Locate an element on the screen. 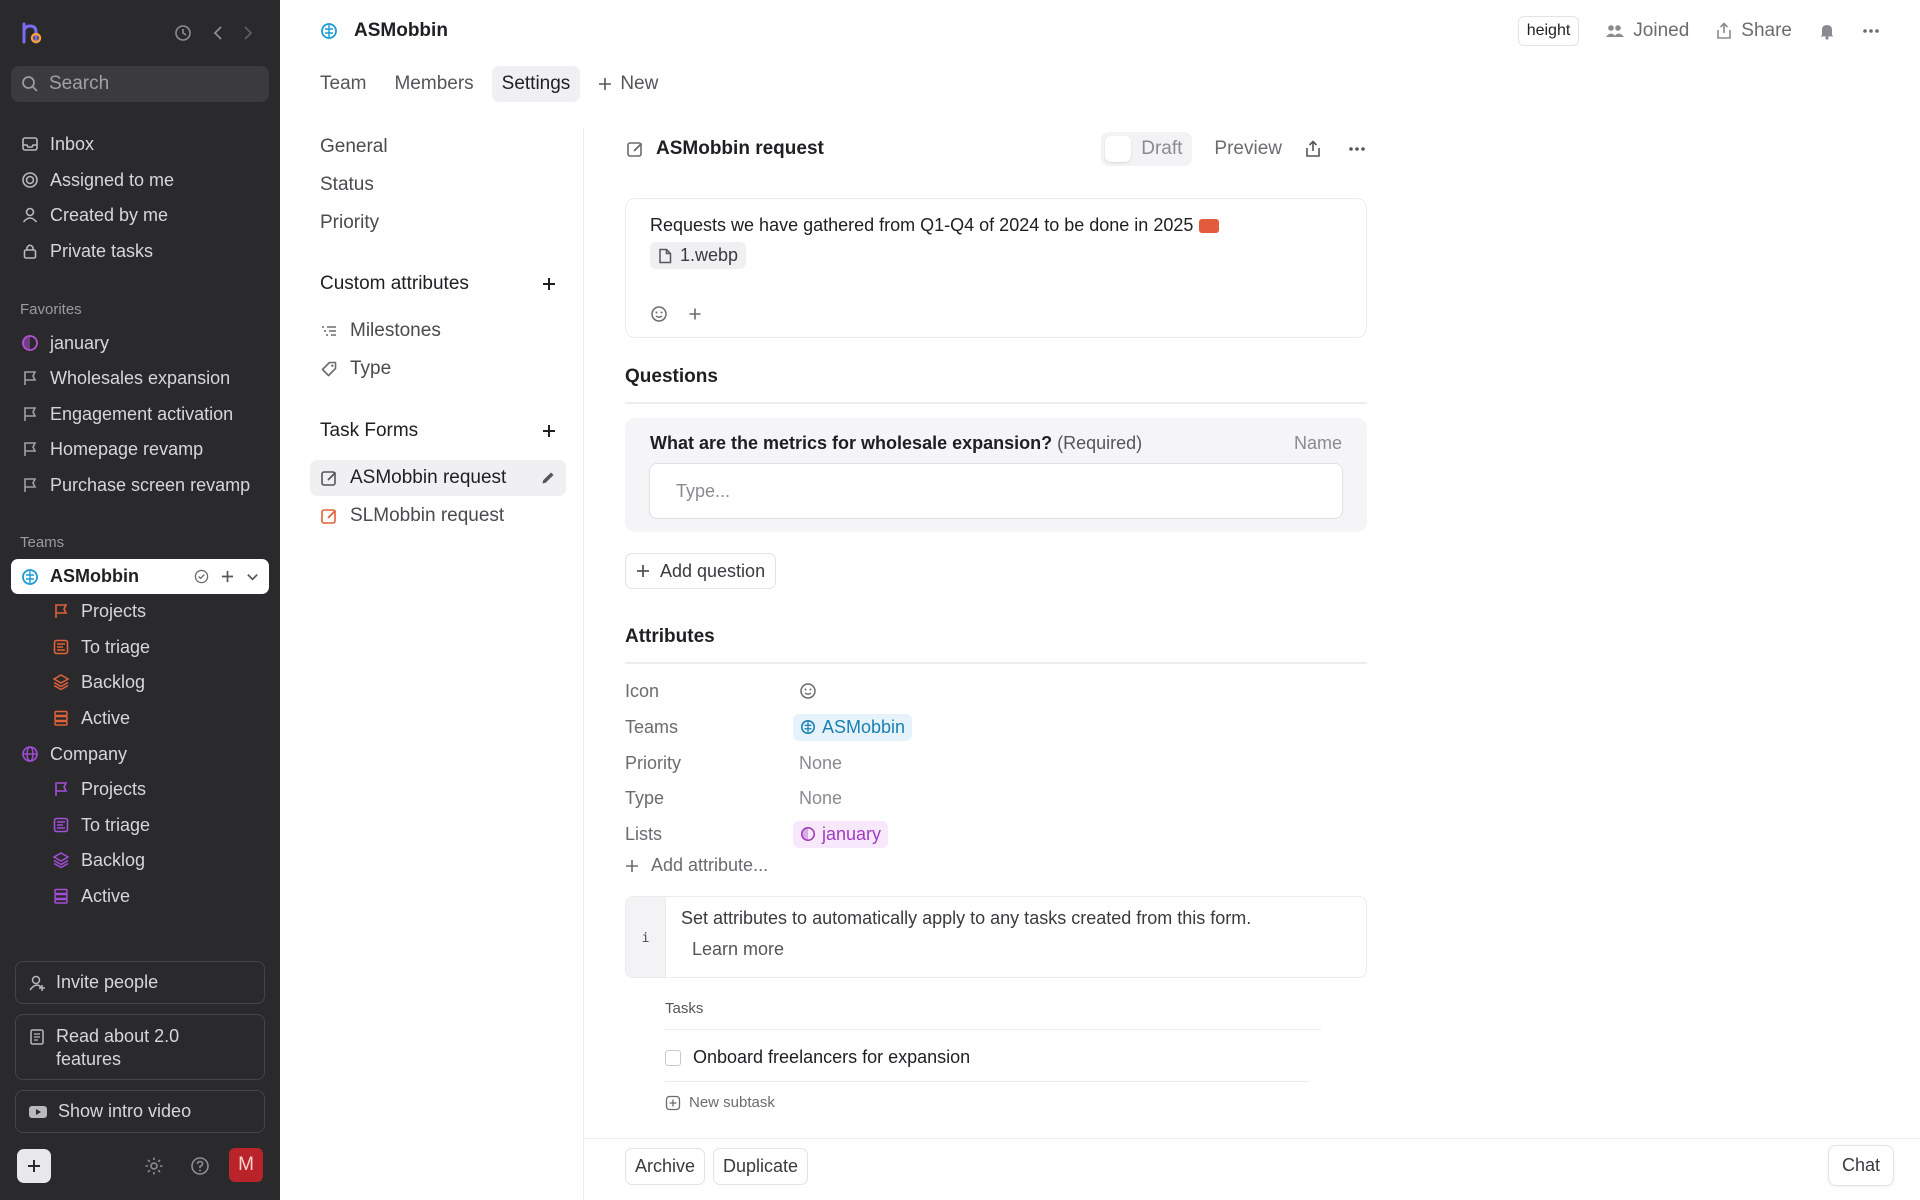 The width and height of the screenshot is (1920, 1200). custom-attribute-milestones: Milestones is located at coordinates (438, 331).